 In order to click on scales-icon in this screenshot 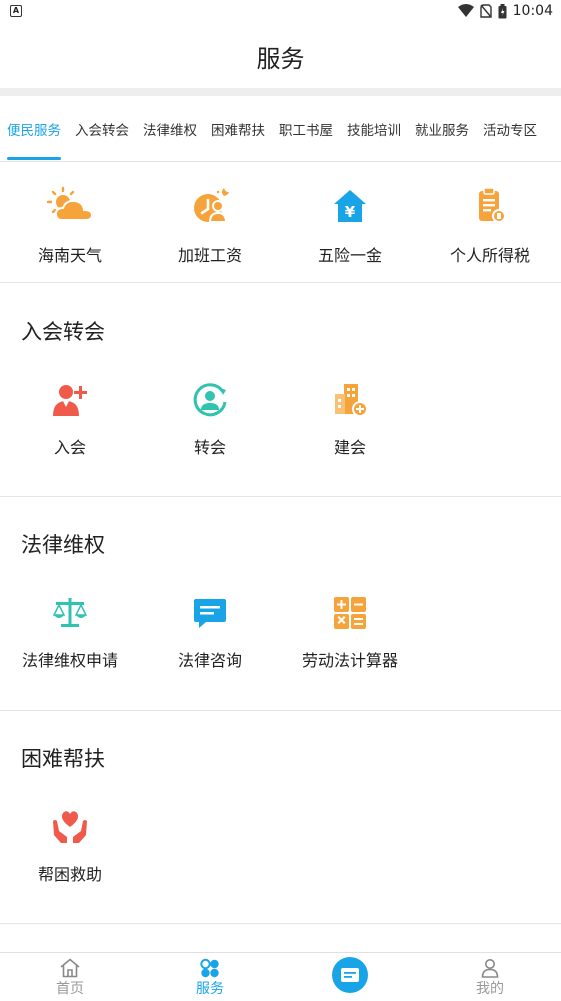, I will do `click(70, 613)`.